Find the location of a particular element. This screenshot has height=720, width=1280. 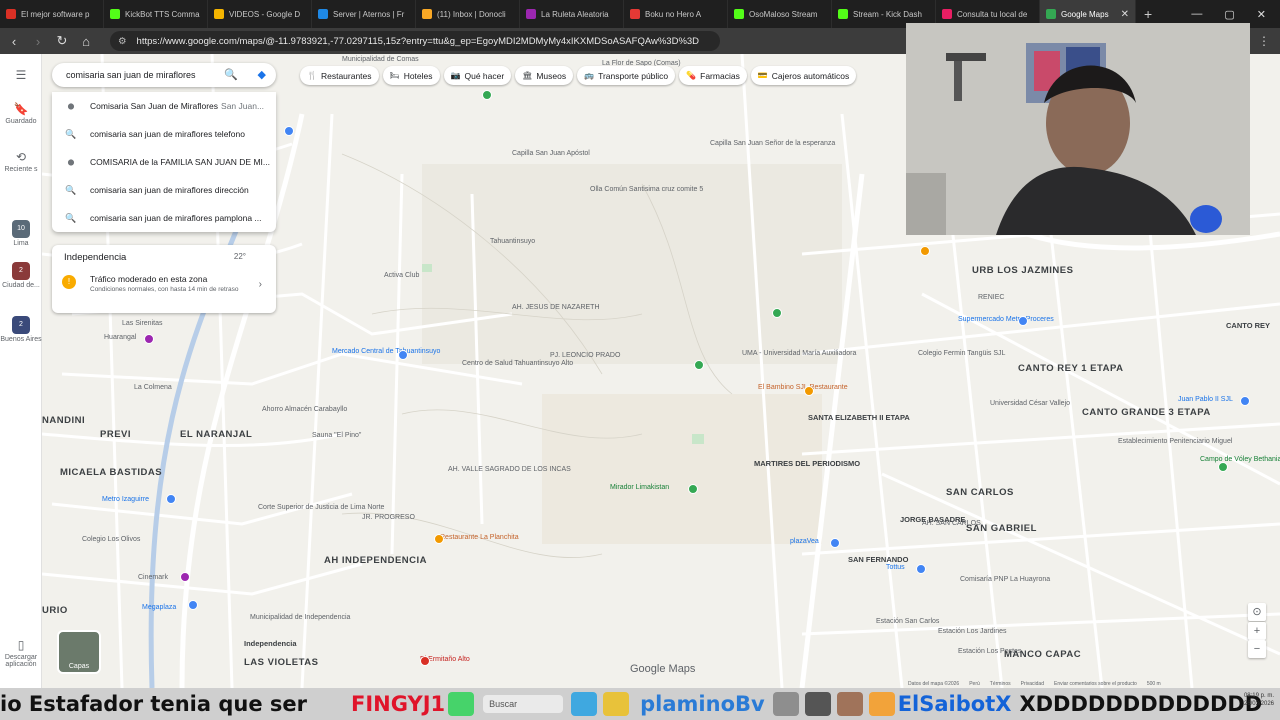

map-label: CANTO GRANDE 3 ETAPA is located at coordinates (1146, 412).